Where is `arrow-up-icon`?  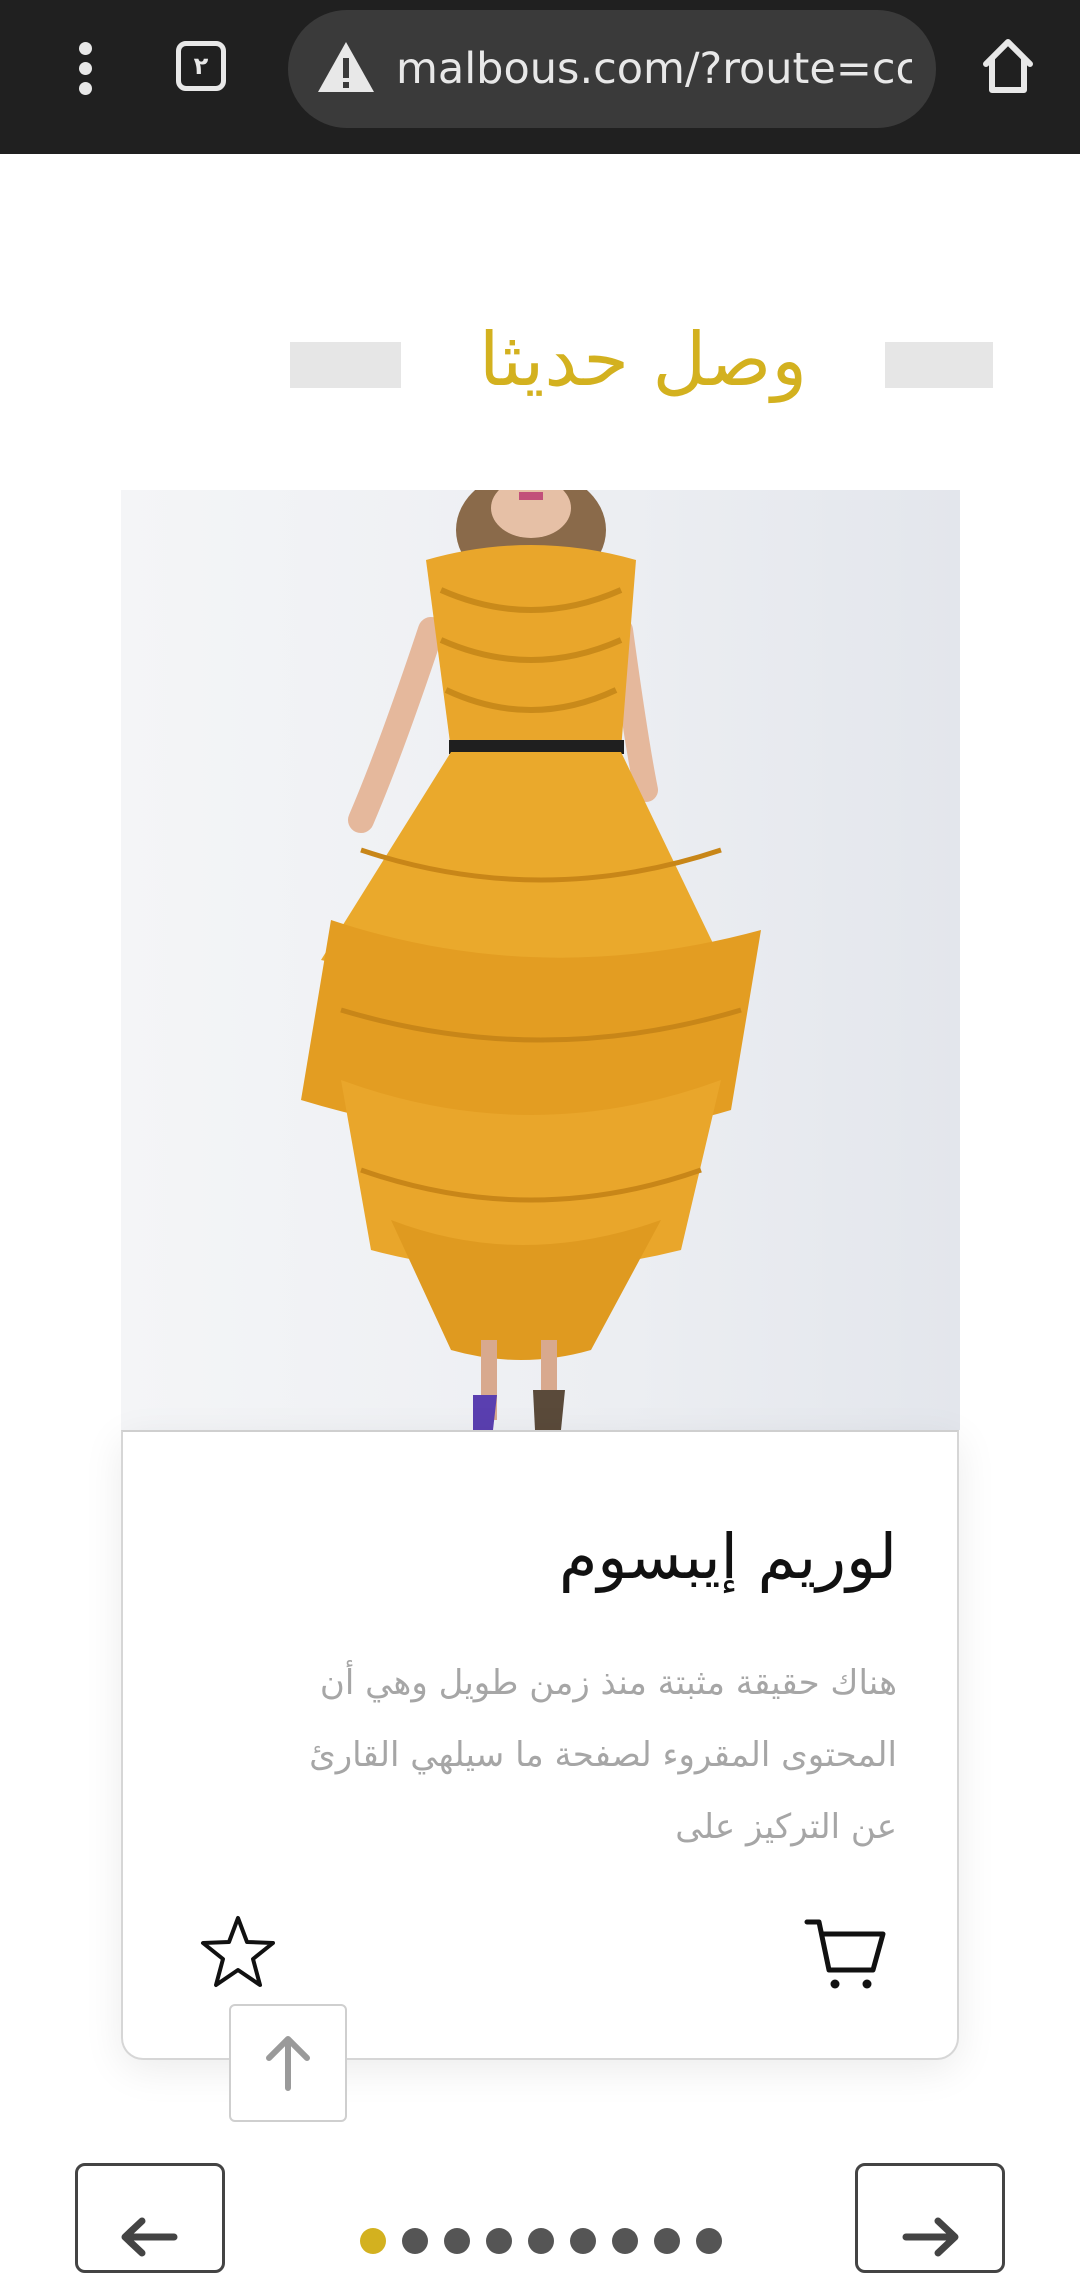 arrow-up-icon is located at coordinates (288, 2063).